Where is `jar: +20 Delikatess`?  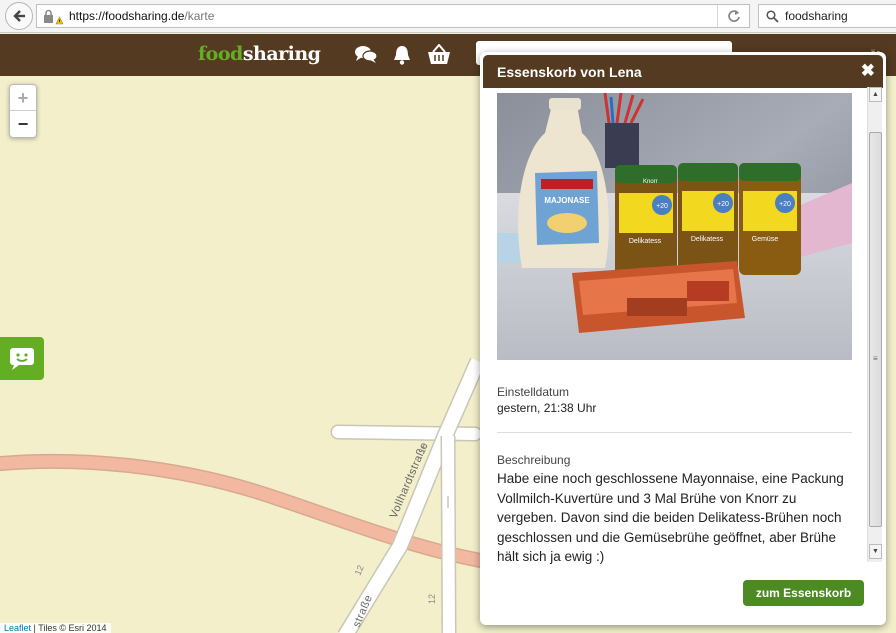 jar: +20 Delikatess is located at coordinates (708, 219).